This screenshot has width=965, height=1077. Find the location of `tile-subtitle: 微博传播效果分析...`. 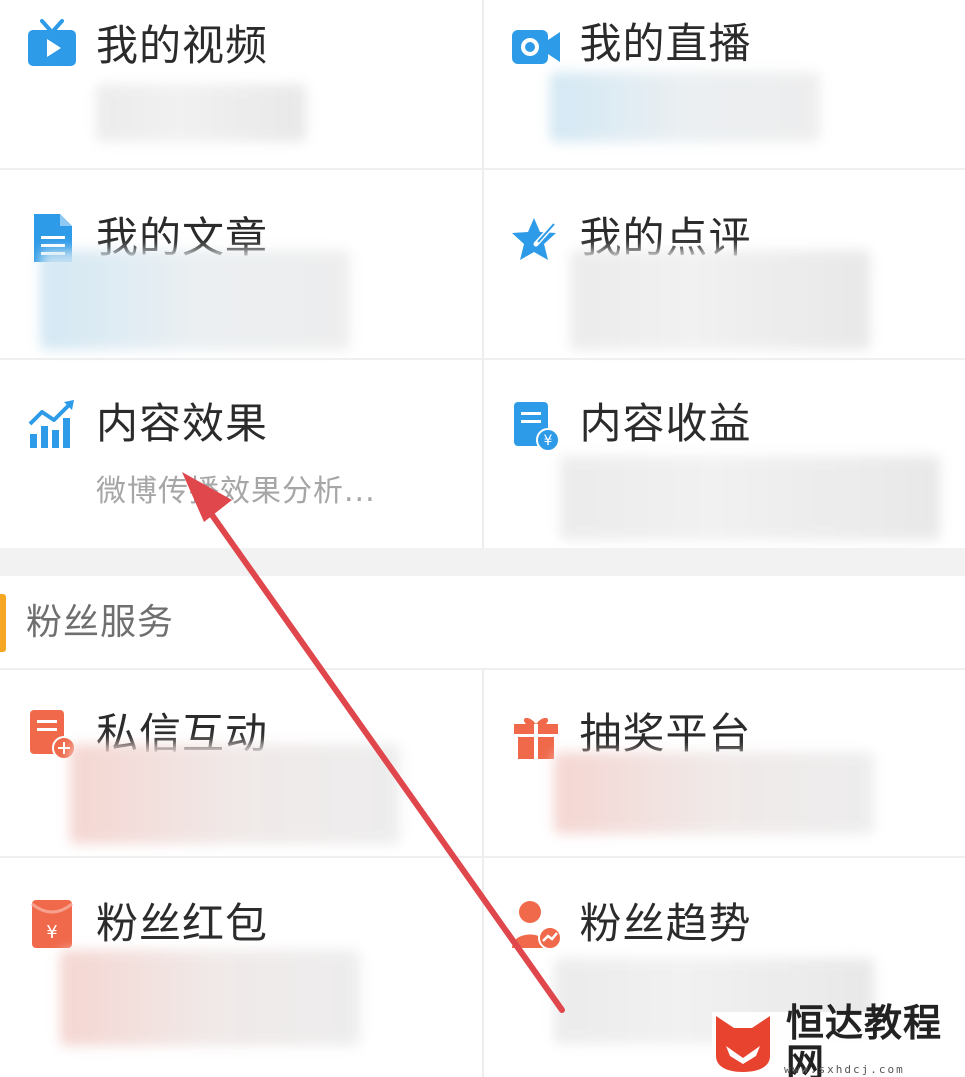

tile-subtitle: 微博传播效果分析... is located at coordinates (236, 491).